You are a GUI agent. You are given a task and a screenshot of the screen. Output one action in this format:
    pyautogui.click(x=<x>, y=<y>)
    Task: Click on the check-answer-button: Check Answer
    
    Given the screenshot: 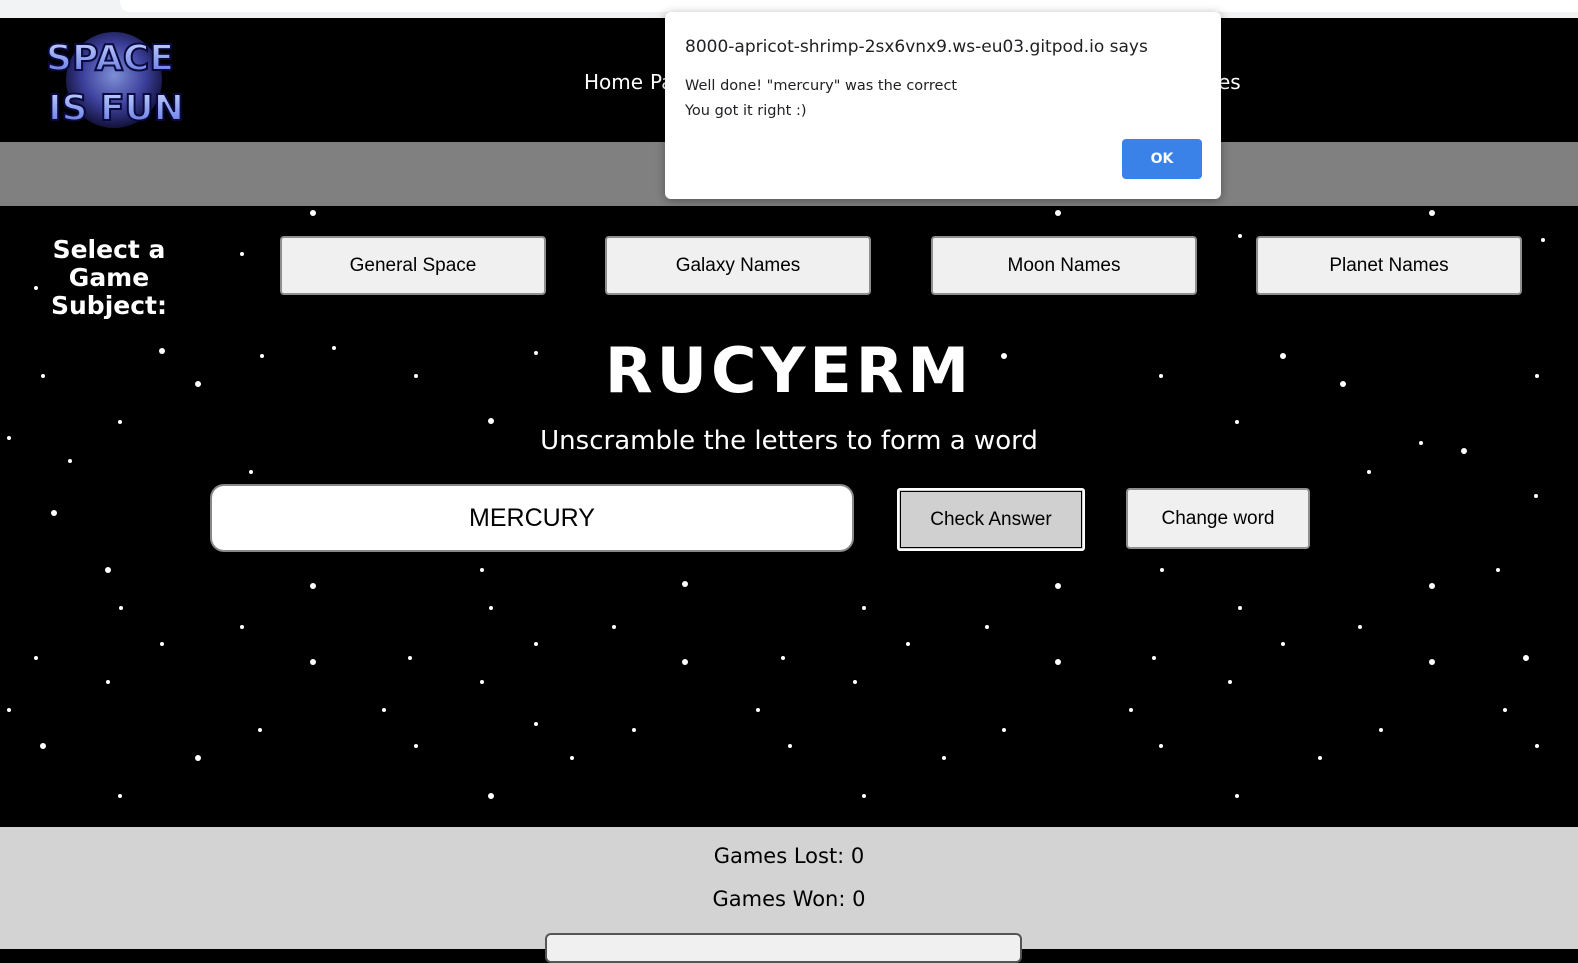 What is the action you would take?
    pyautogui.click(x=991, y=519)
    